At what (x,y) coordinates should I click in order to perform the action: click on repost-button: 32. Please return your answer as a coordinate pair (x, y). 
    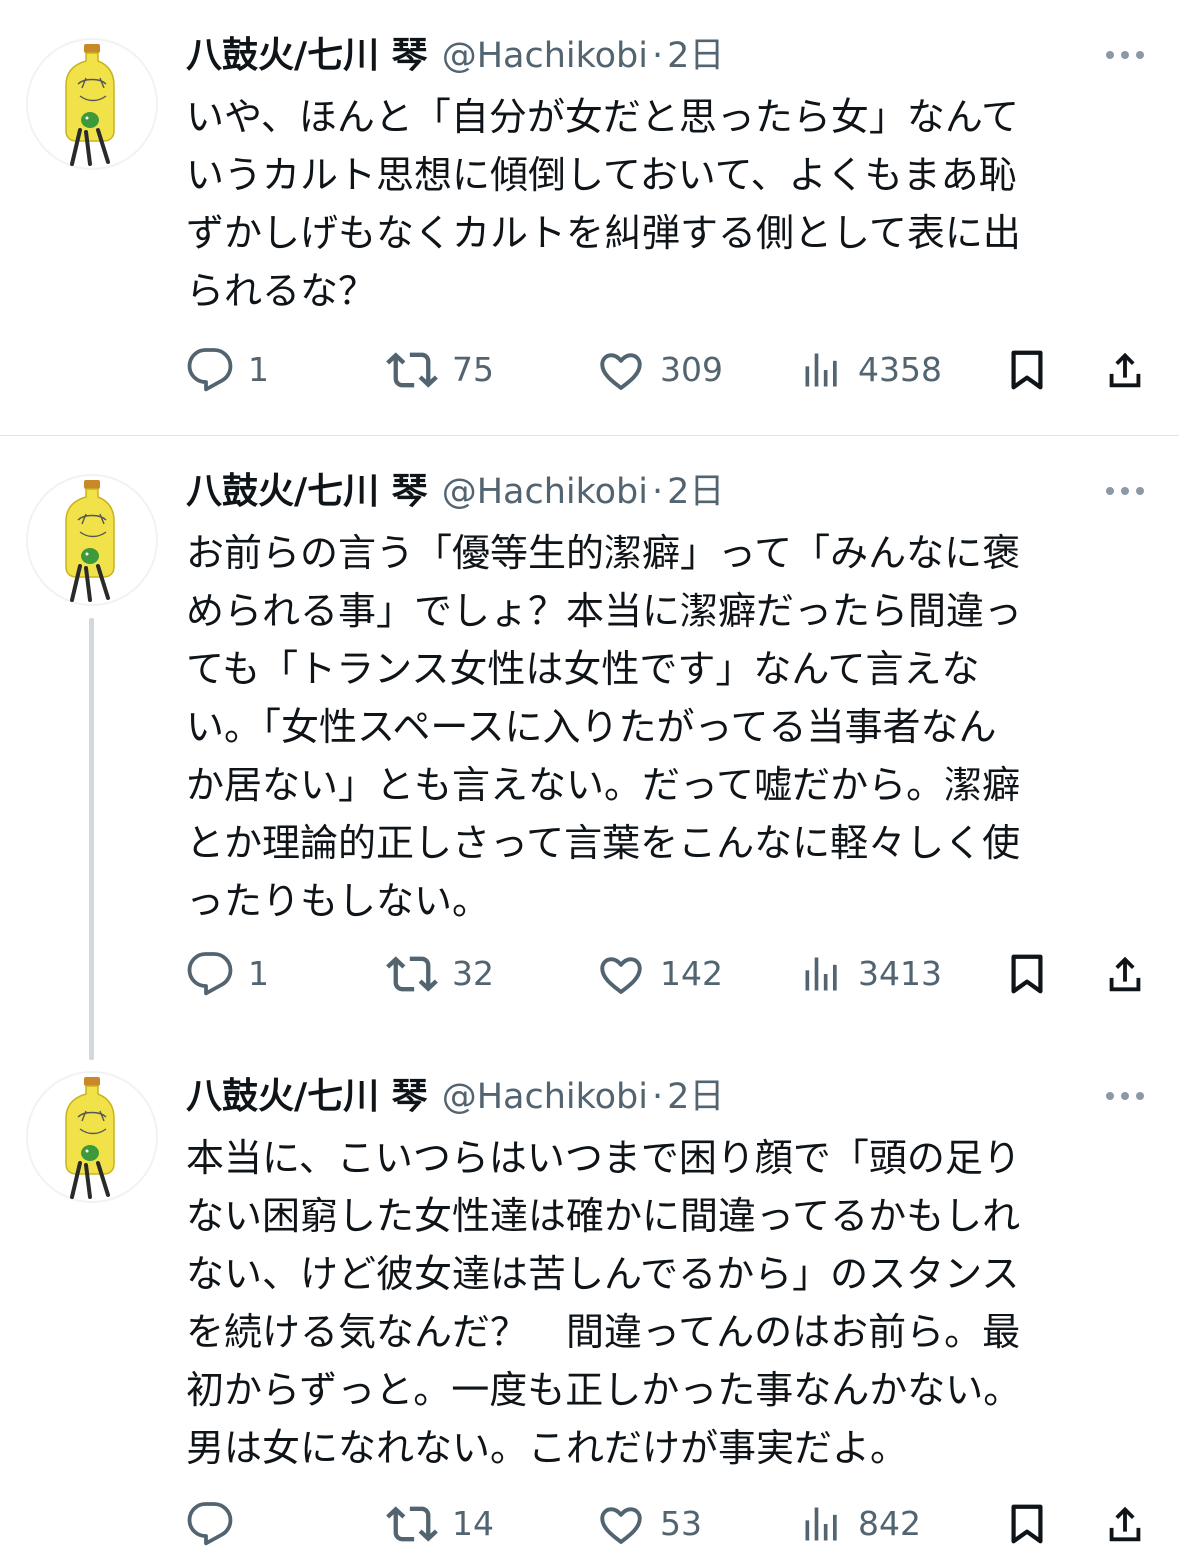
    Looking at the image, I should click on (440, 974).